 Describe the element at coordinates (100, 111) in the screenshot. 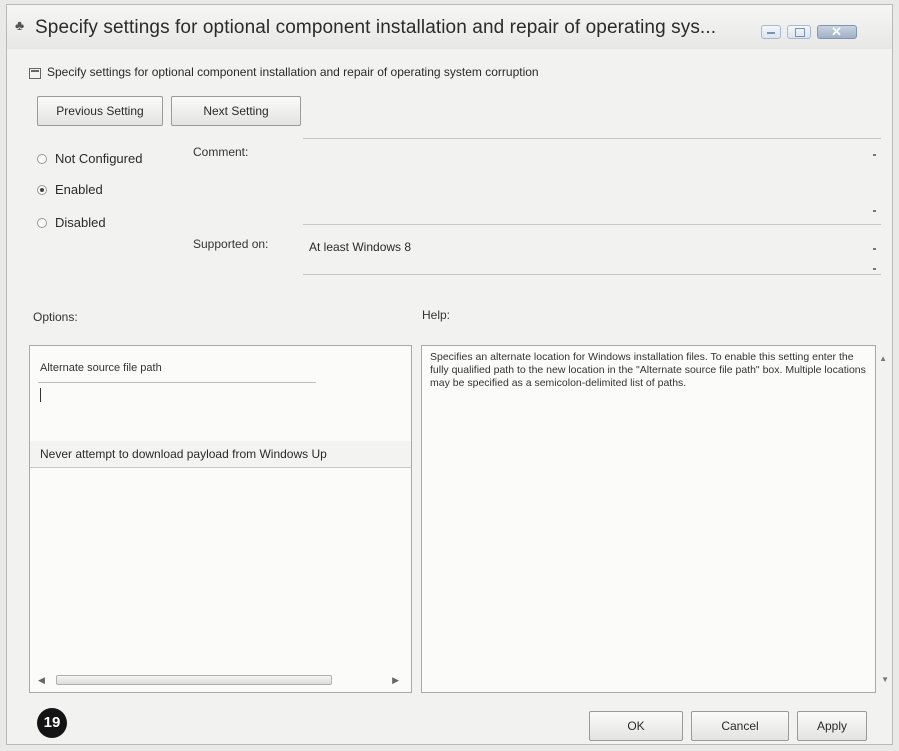

I see `previous-setting-button: Previous Setting` at that location.